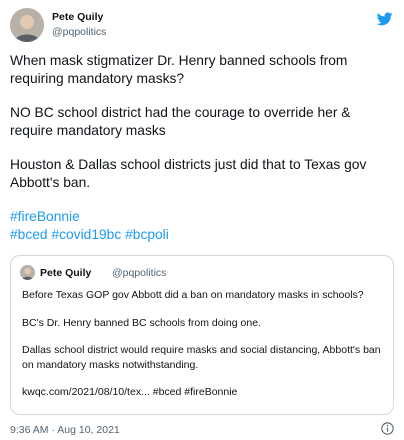 This screenshot has height=440, width=404. I want to click on quoted-avatar, so click(27, 272).